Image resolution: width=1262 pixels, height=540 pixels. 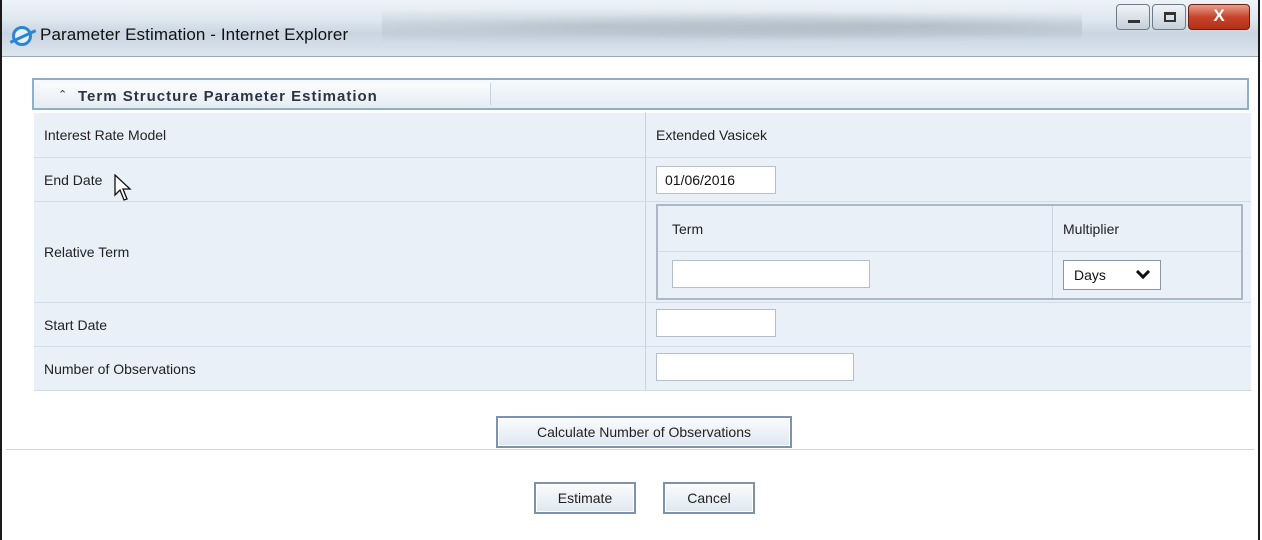 What do you see at coordinates (194, 34) in the screenshot?
I see `window-title: Parameter Estimation - Internet Explorer` at bounding box center [194, 34].